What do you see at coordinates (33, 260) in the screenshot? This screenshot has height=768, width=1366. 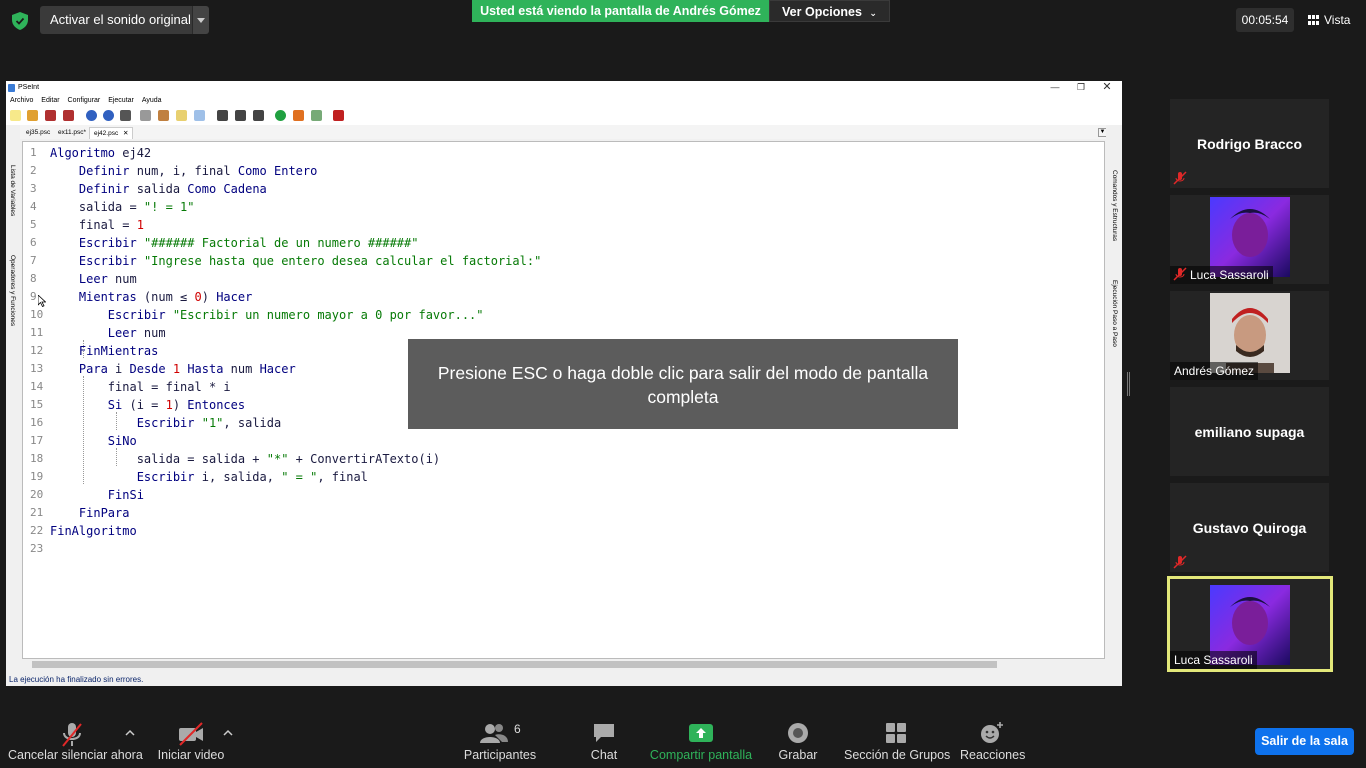 I see `line-number: 7` at bounding box center [33, 260].